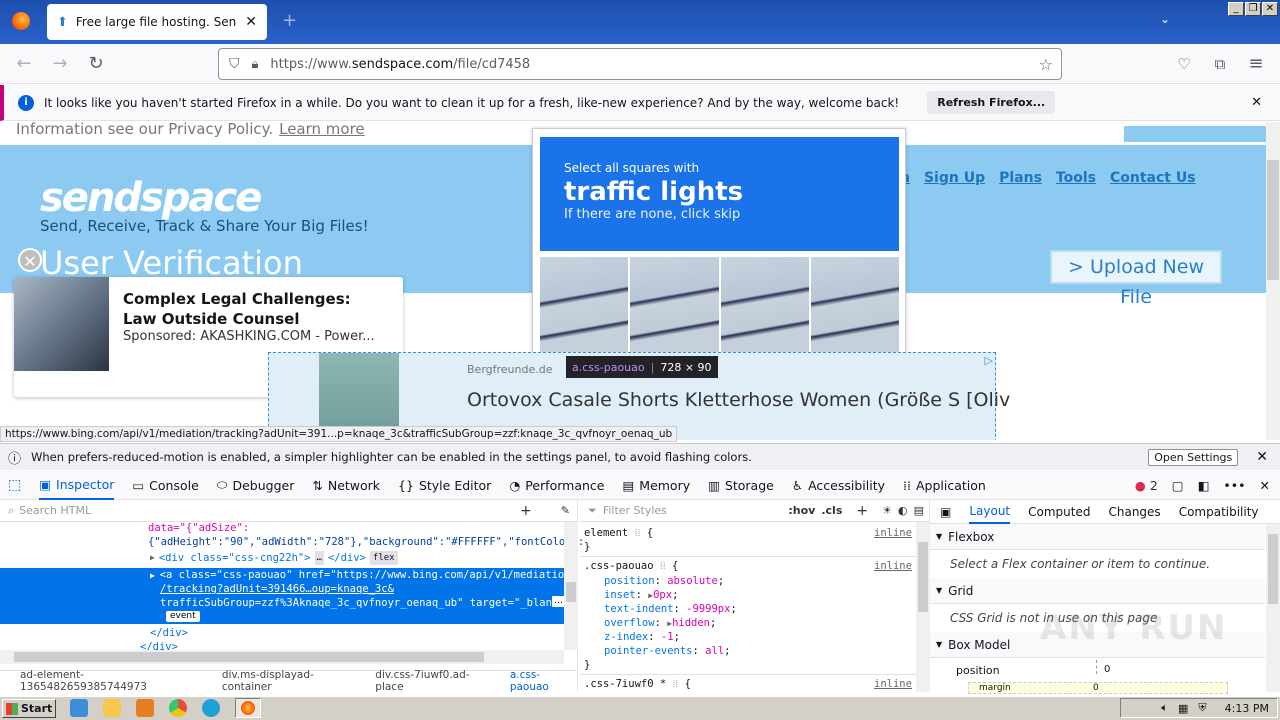  I want to click on expand-icon: ▶, so click(152, 558).